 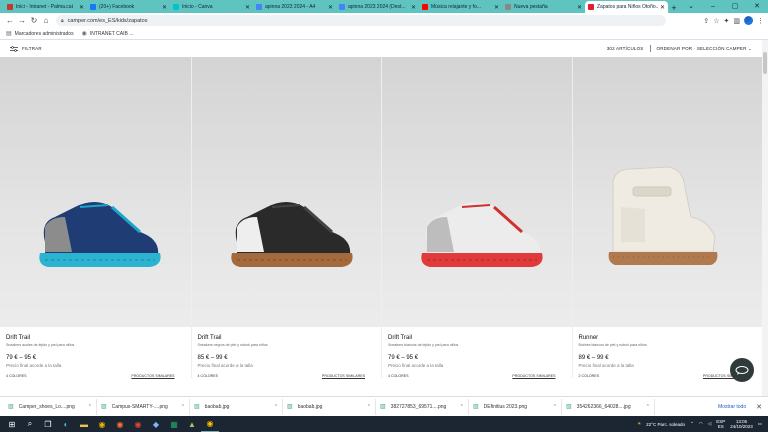 What do you see at coordinates (138, 424) in the screenshot?
I see `chrome-alt-icon: ◉` at bounding box center [138, 424].